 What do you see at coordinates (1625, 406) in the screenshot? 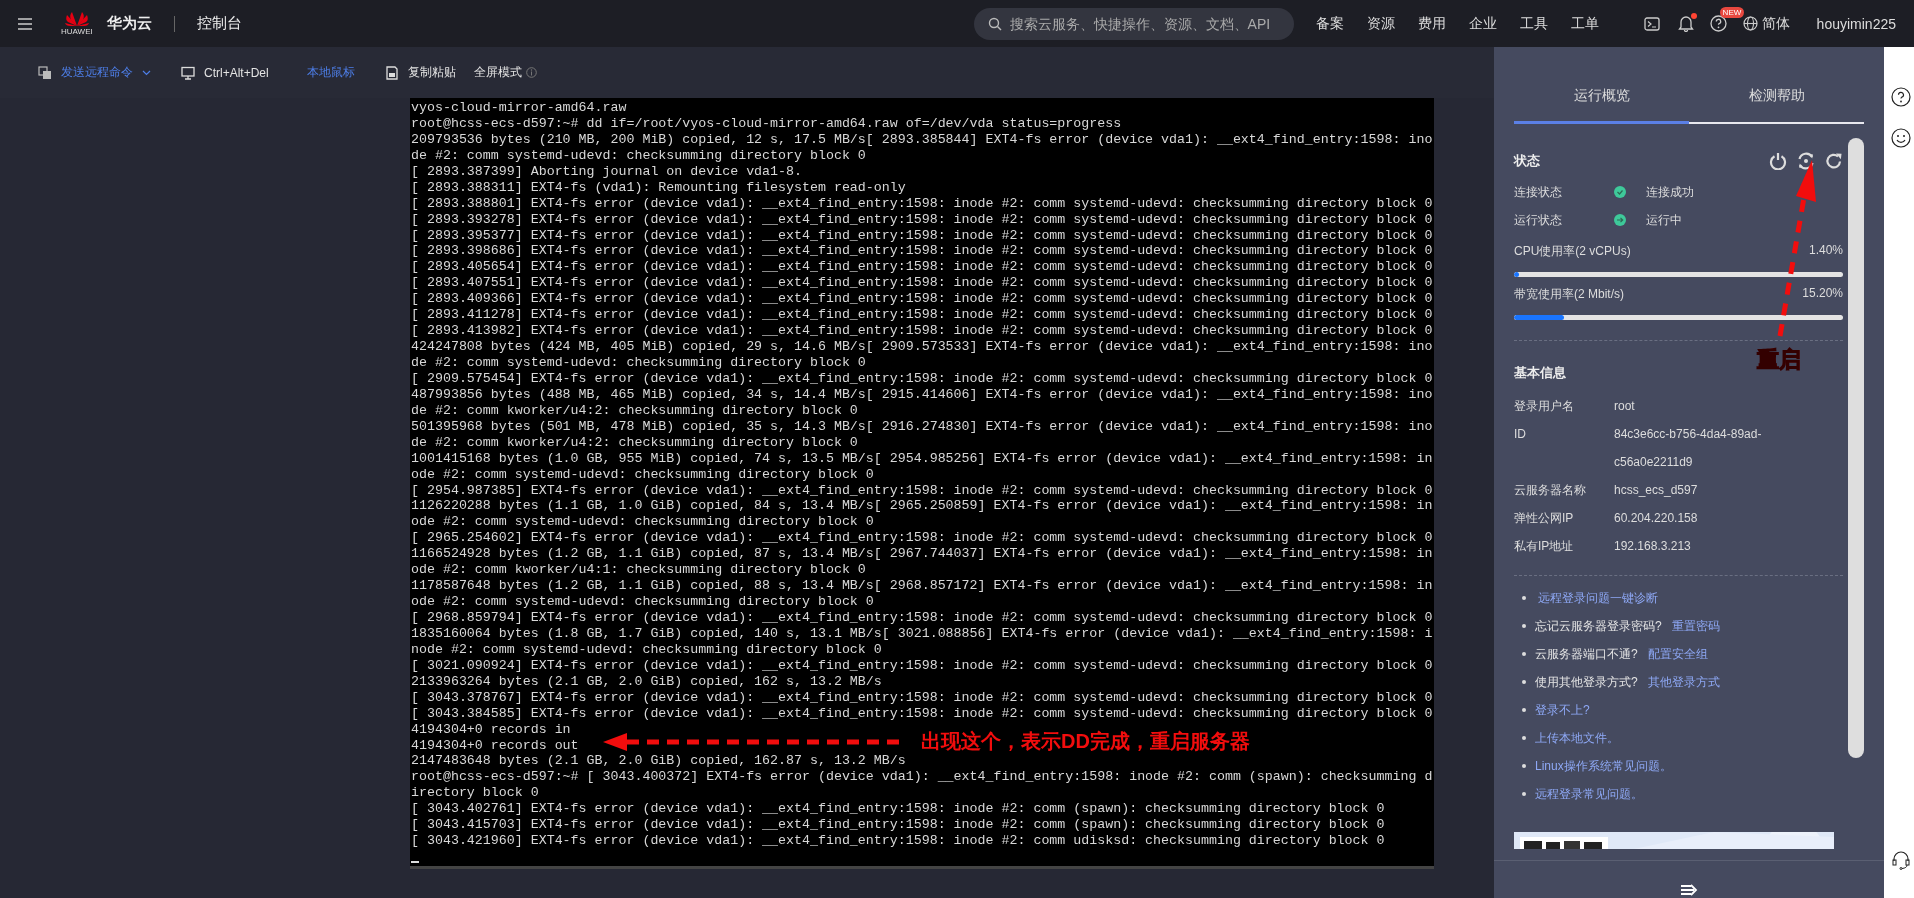
I see `field-value: root` at bounding box center [1625, 406].